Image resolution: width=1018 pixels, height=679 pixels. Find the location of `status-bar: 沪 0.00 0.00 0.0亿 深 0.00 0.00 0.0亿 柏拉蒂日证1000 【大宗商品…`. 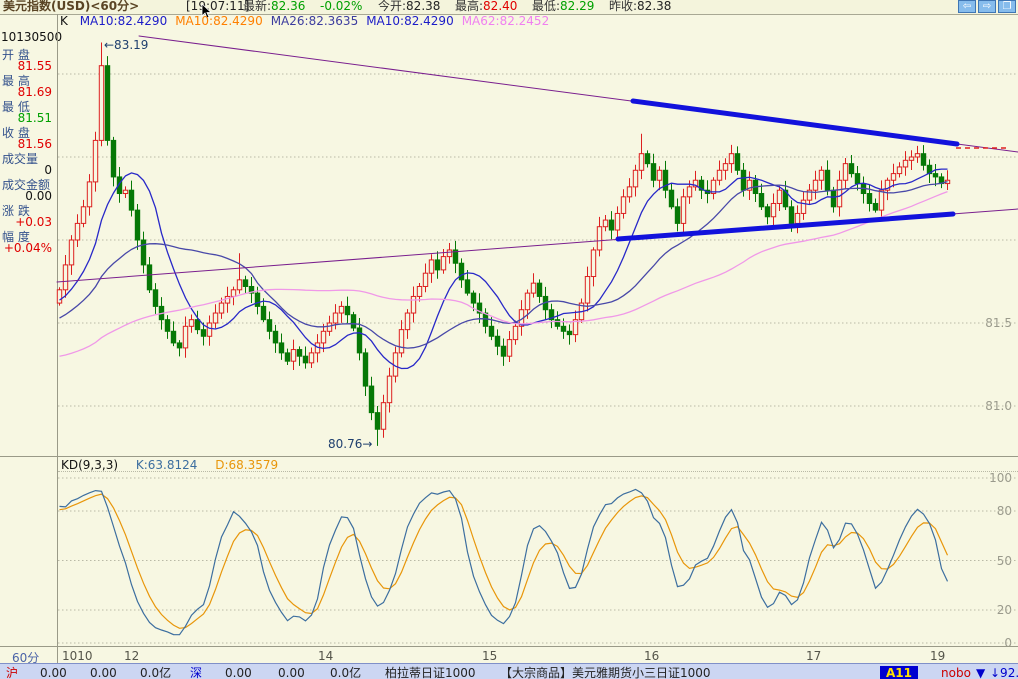

status-bar: 沪 0.00 0.00 0.0亿 深 0.00 0.00 0.0亿 柏拉蒂日证1000 【大宗商品… is located at coordinates (509, 671).